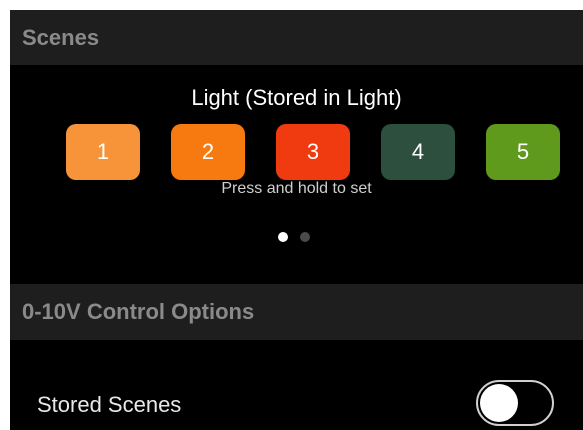  I want to click on scene-button-label: 5, so click(523, 151).